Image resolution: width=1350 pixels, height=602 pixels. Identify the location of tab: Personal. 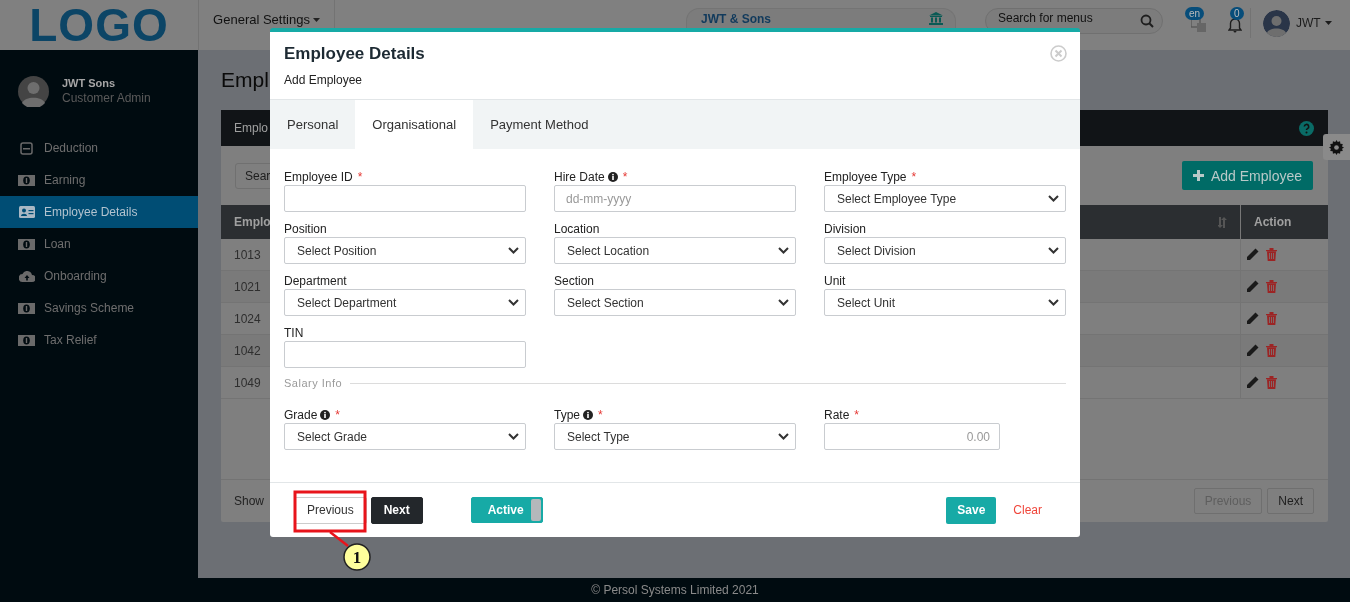
(313, 124).